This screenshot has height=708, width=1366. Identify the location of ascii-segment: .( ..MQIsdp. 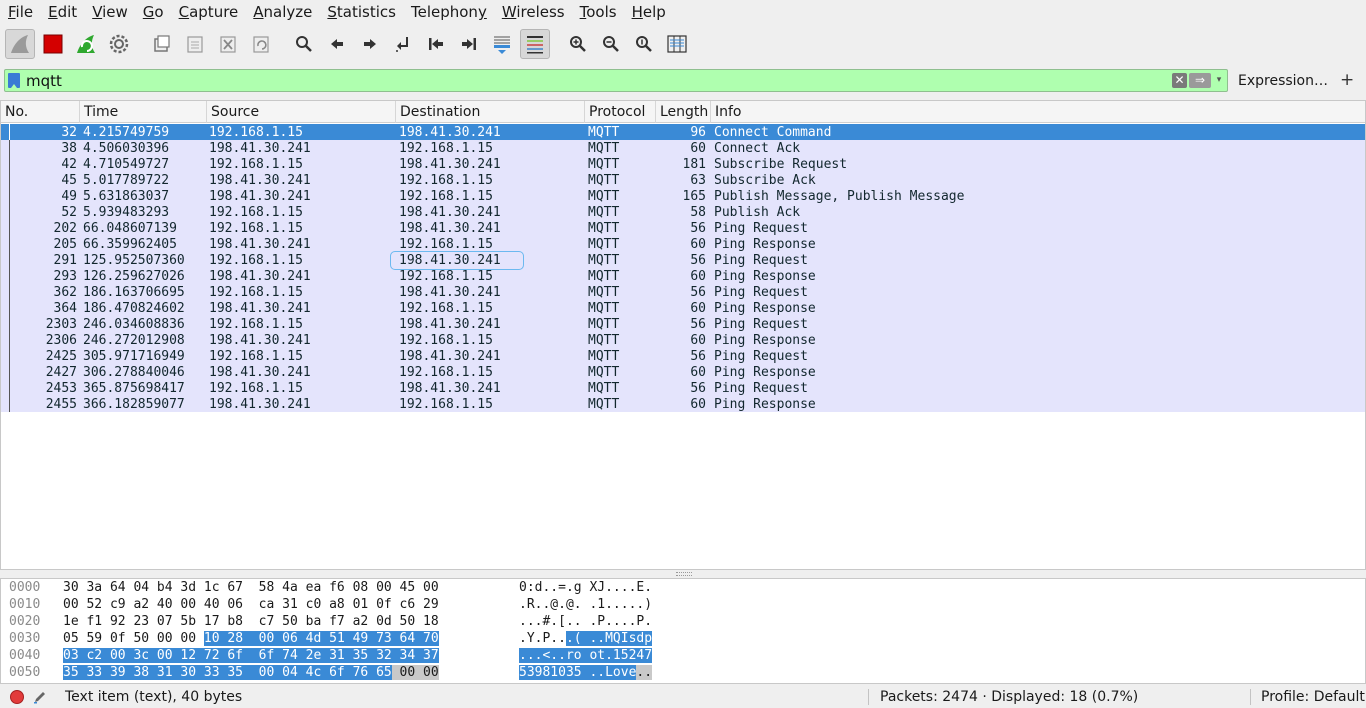
(609, 638).